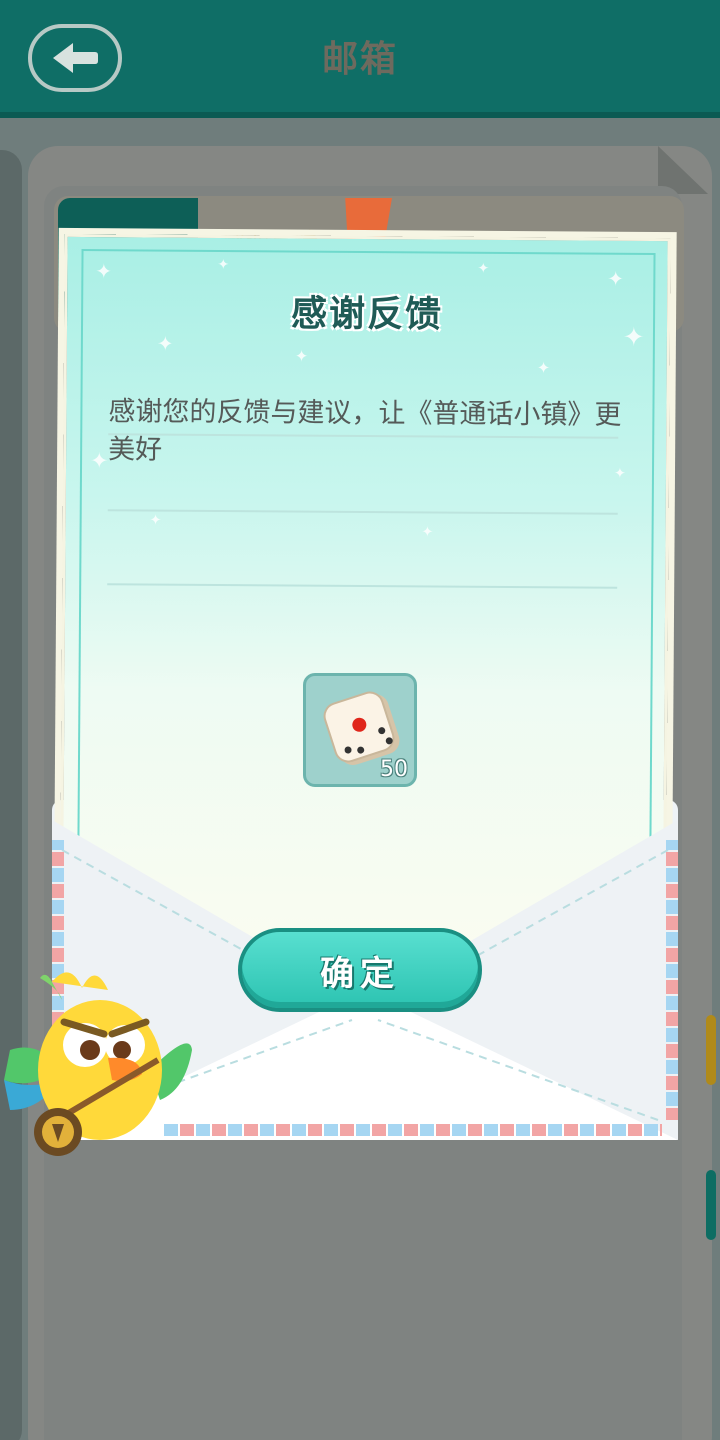 This screenshot has height=1440, width=720. Describe the element at coordinates (394, 769) in the screenshot. I see `reward-count: 50` at that location.